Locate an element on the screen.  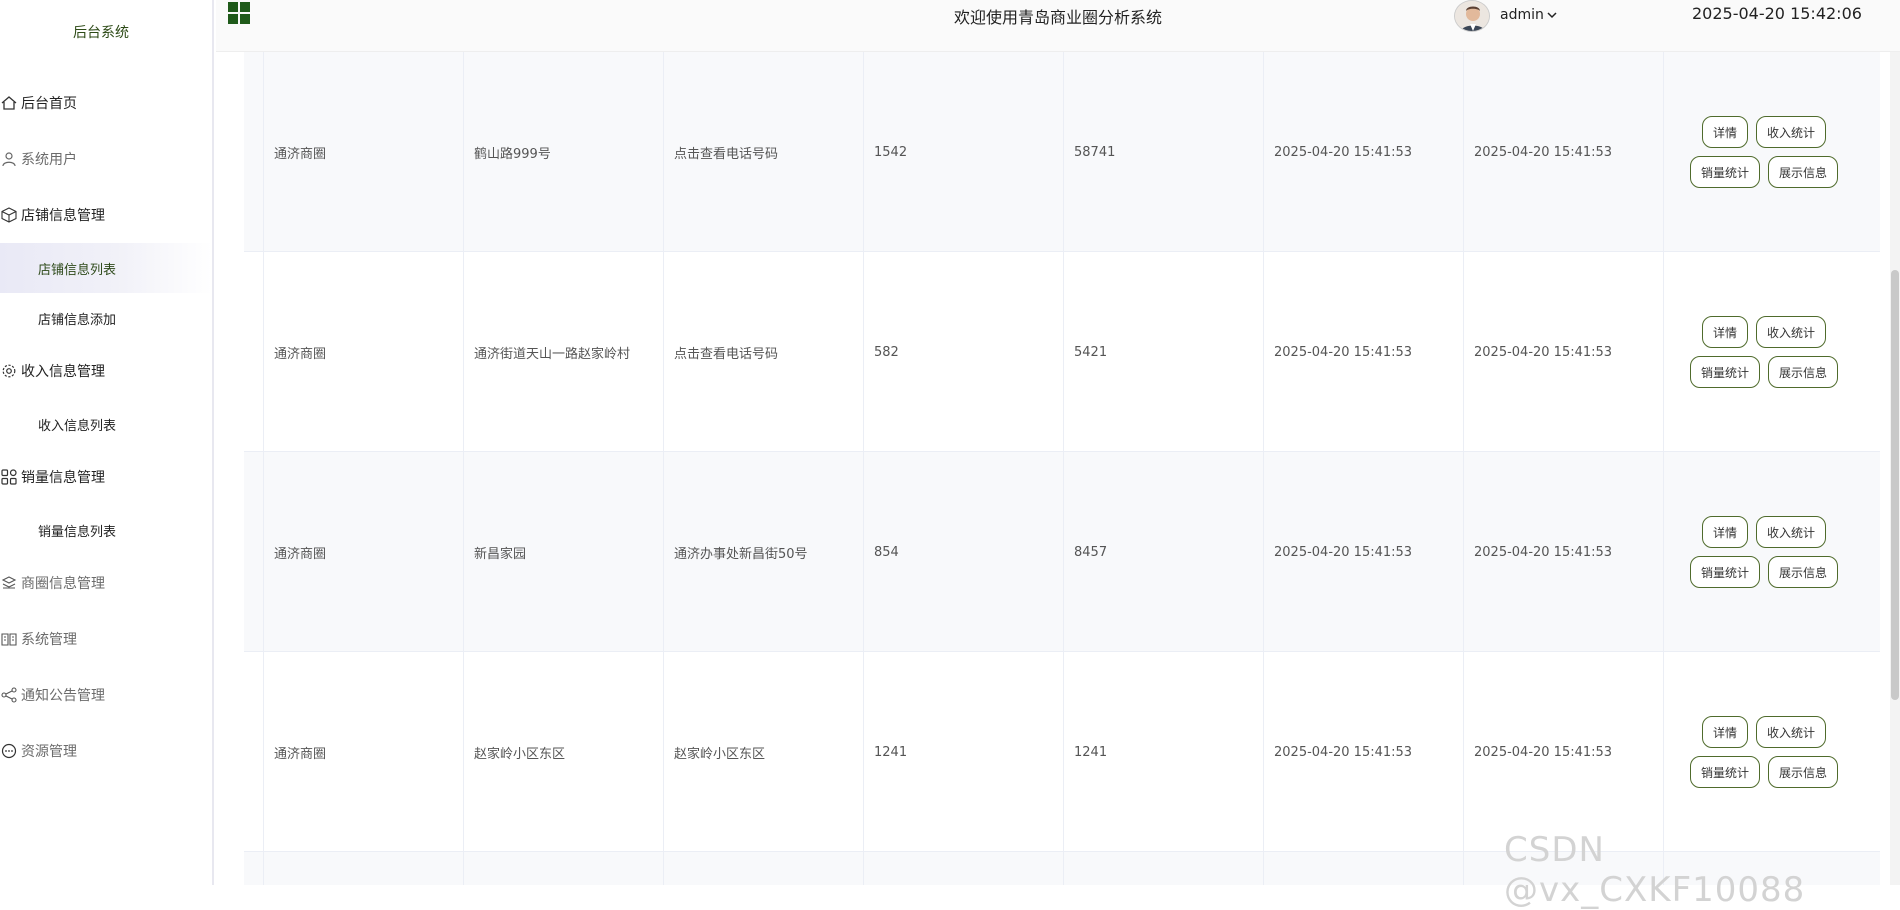
sidebar-item-sales-management: 销量信息管理 is located at coordinates (106, 477).